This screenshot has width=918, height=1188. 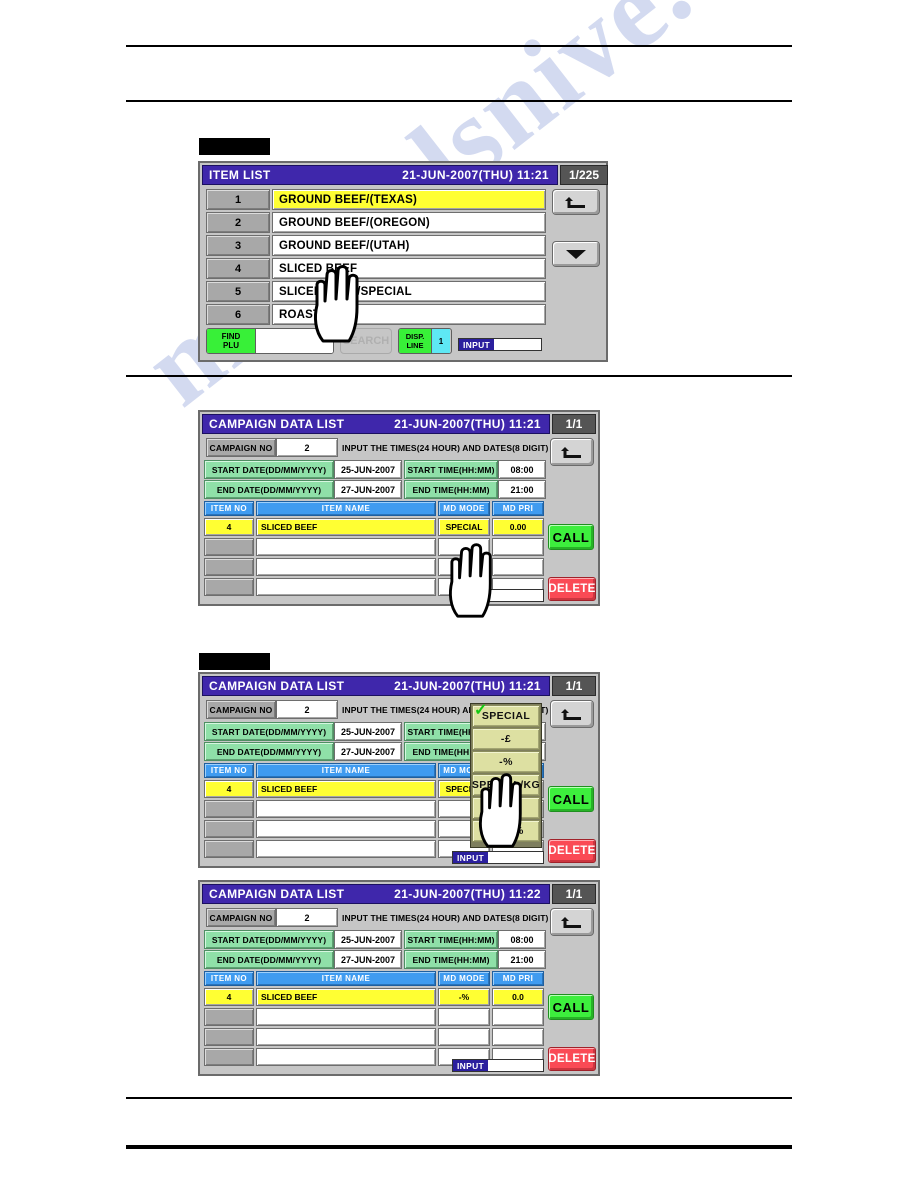 I want to click on find-plu-field: FIND PLU, so click(x=270, y=341).